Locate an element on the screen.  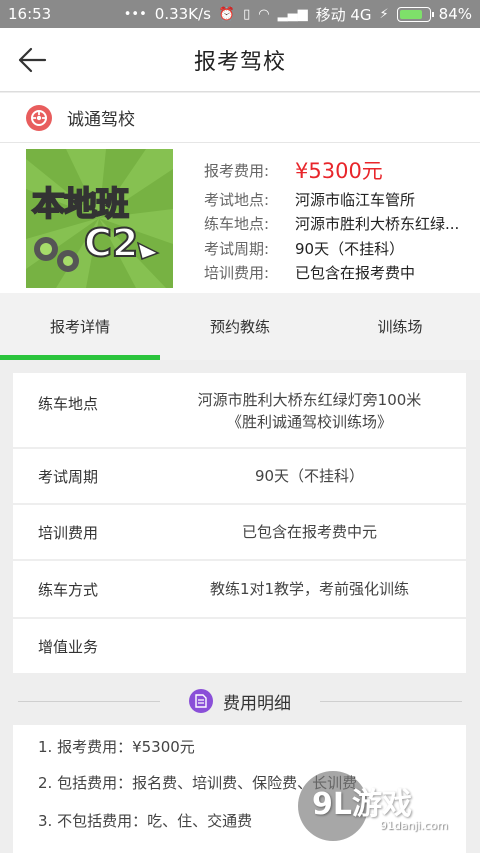
network-speed: 0.33K/s is located at coordinates (182, 14).